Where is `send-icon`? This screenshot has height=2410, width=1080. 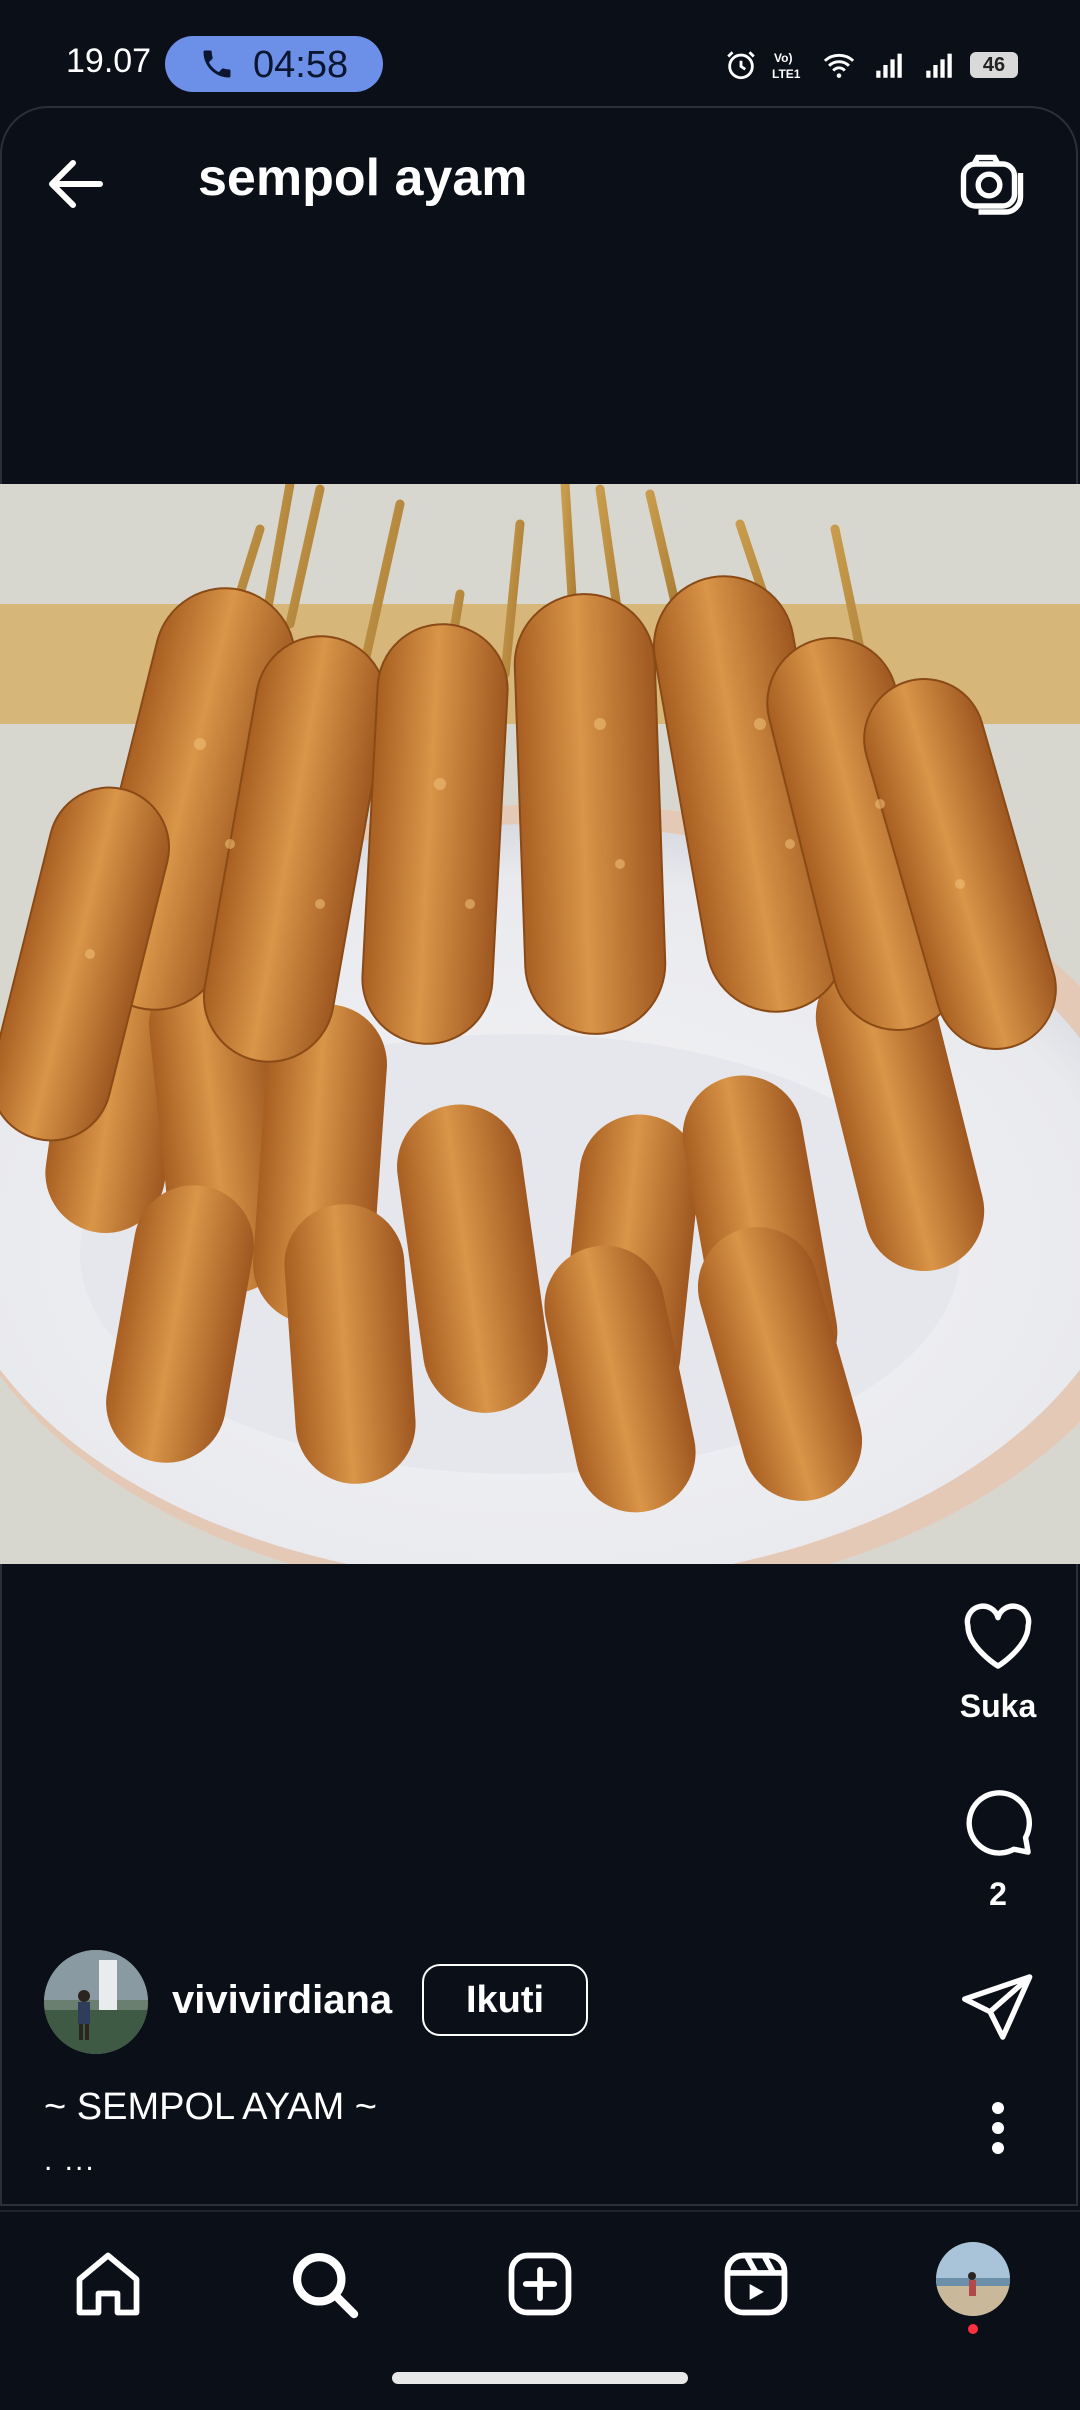 send-icon is located at coordinates (997, 2007).